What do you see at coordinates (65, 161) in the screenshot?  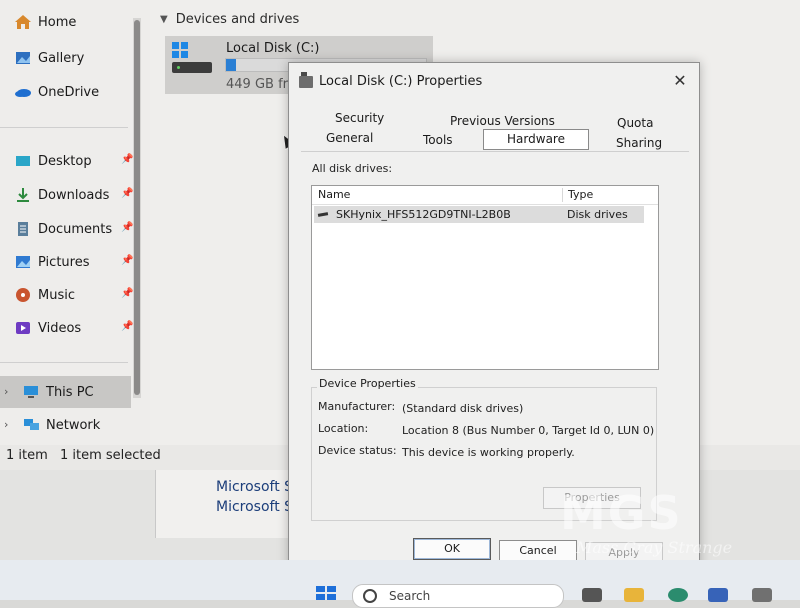 I see `nav-label: Desktop` at bounding box center [65, 161].